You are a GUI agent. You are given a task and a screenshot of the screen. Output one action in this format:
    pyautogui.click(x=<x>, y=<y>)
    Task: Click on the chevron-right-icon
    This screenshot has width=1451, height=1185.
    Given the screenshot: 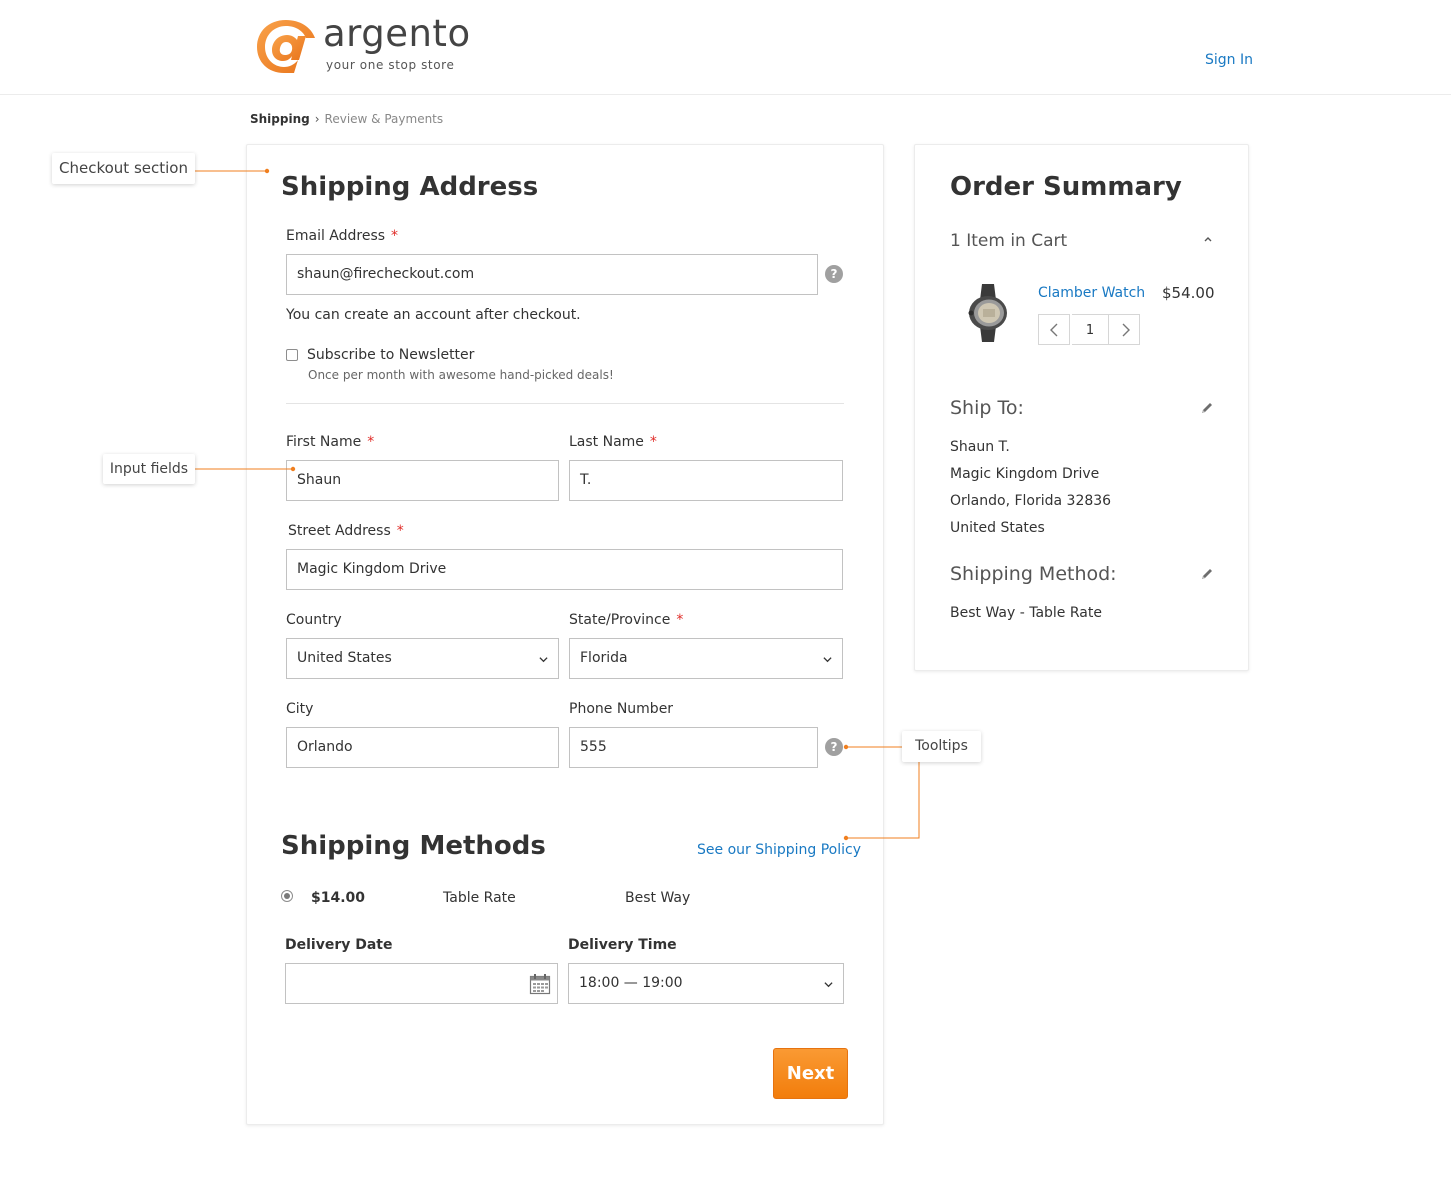 What is the action you would take?
    pyautogui.click(x=1126, y=330)
    